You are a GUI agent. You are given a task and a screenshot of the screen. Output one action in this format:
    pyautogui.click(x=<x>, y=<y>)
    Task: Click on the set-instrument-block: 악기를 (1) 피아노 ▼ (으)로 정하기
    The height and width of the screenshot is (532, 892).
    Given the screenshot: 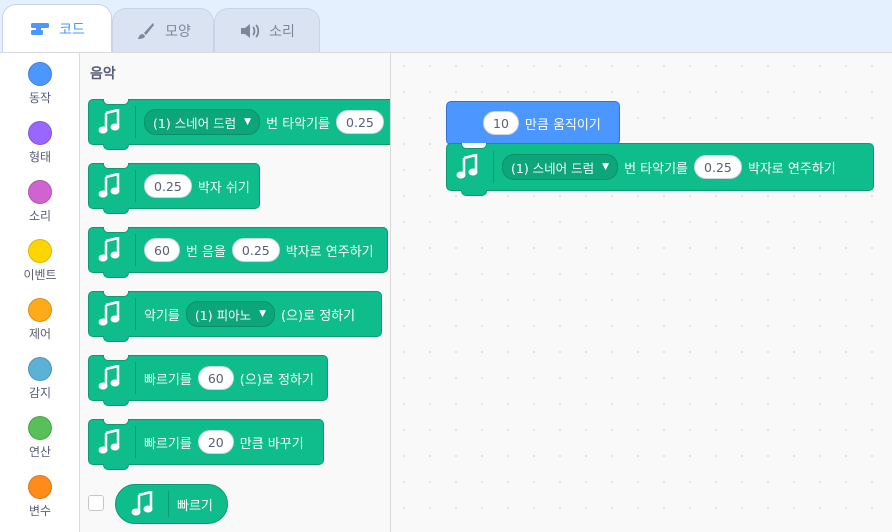 What is the action you would take?
    pyautogui.click(x=235, y=316)
    